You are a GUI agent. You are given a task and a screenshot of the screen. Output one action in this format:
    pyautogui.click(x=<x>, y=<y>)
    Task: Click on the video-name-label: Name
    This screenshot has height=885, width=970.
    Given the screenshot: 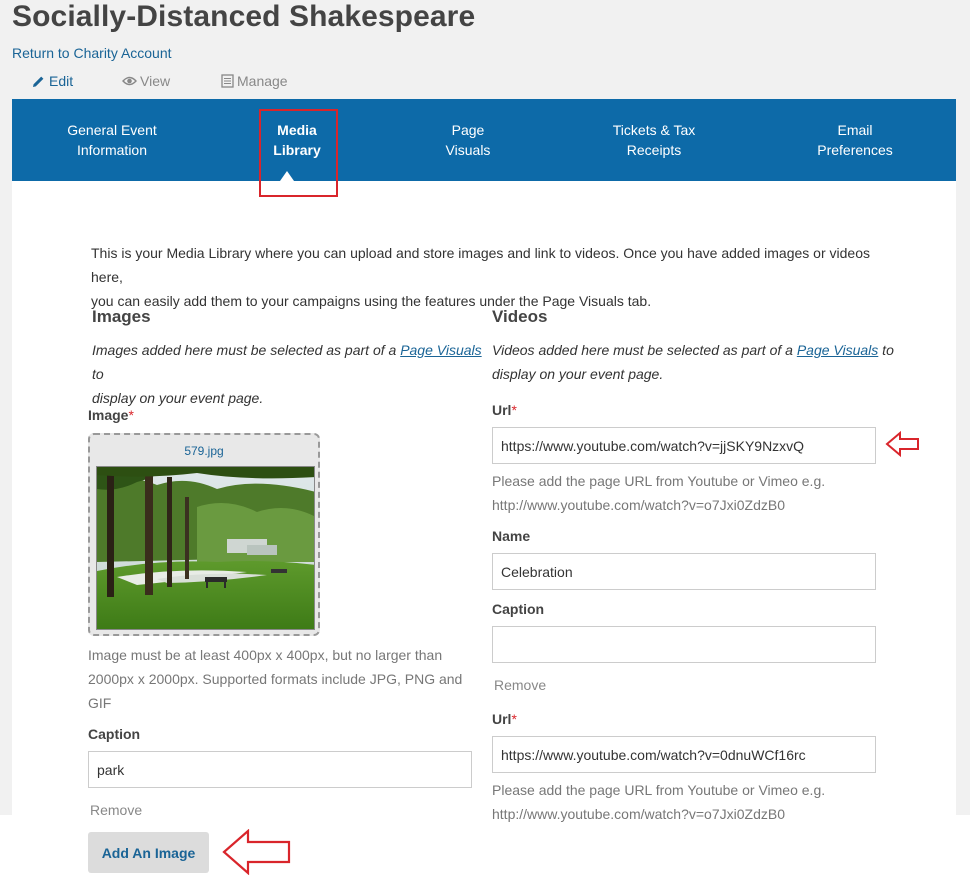 What is the action you would take?
    pyautogui.click(x=511, y=536)
    